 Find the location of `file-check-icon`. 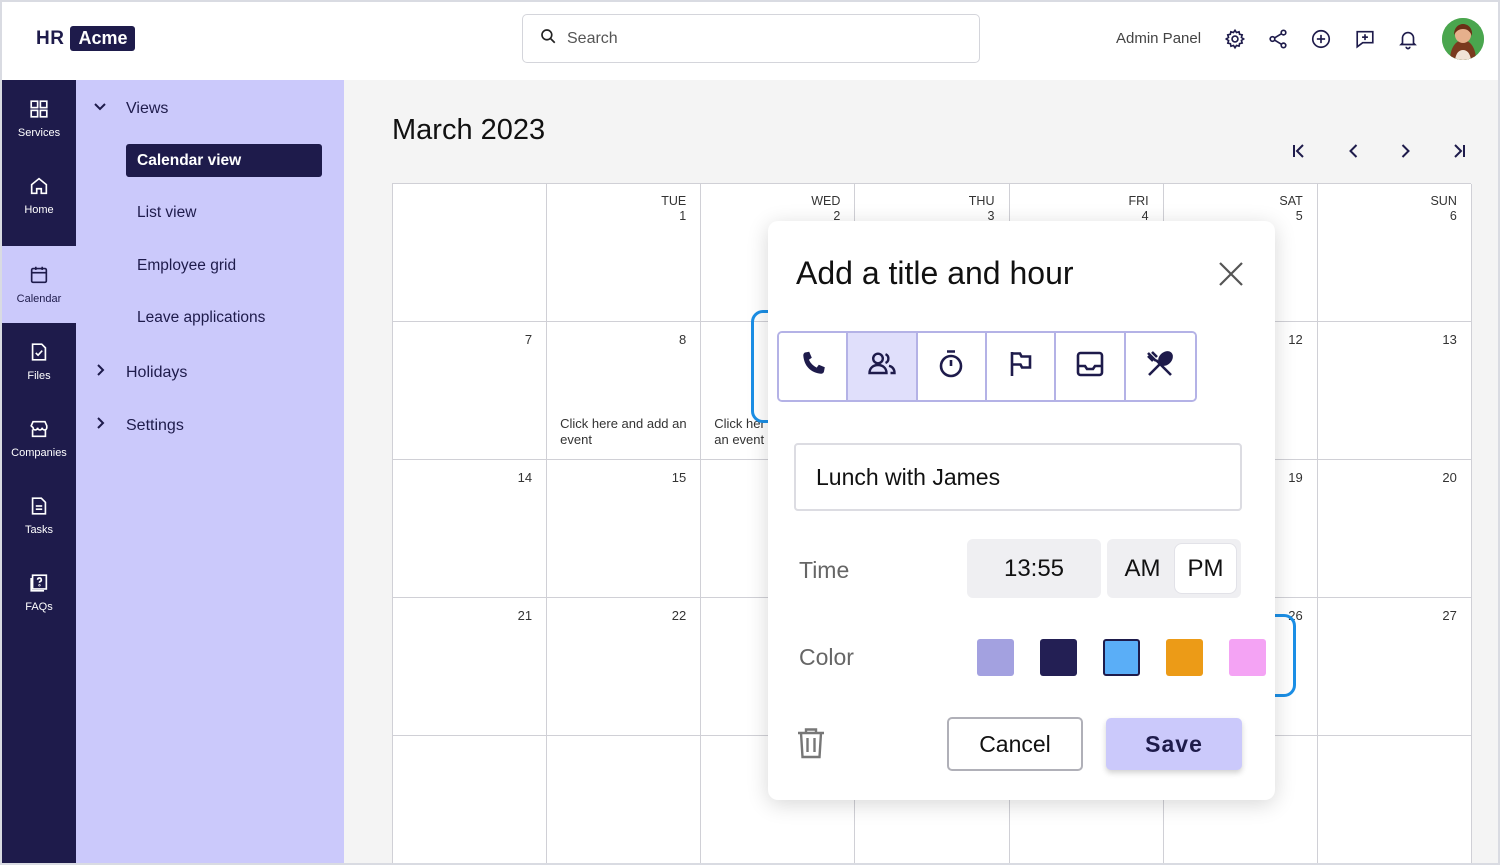

file-check-icon is located at coordinates (39, 353).